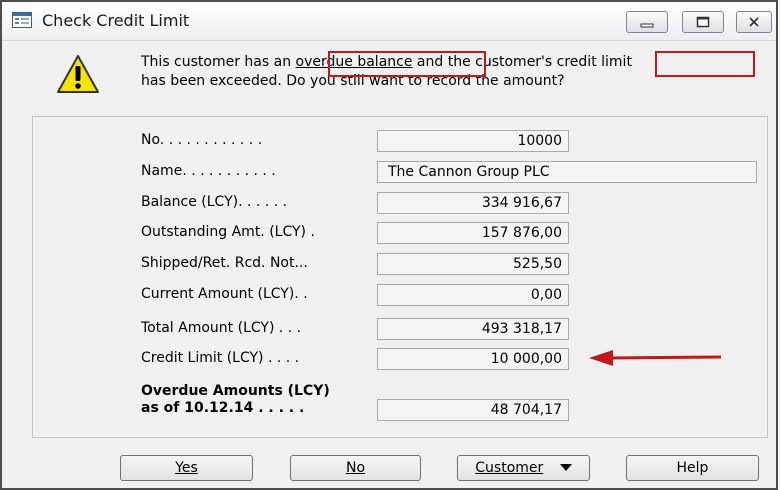 The height and width of the screenshot is (490, 781). What do you see at coordinates (473, 141) in the screenshot?
I see `field-value-no: 10000` at bounding box center [473, 141].